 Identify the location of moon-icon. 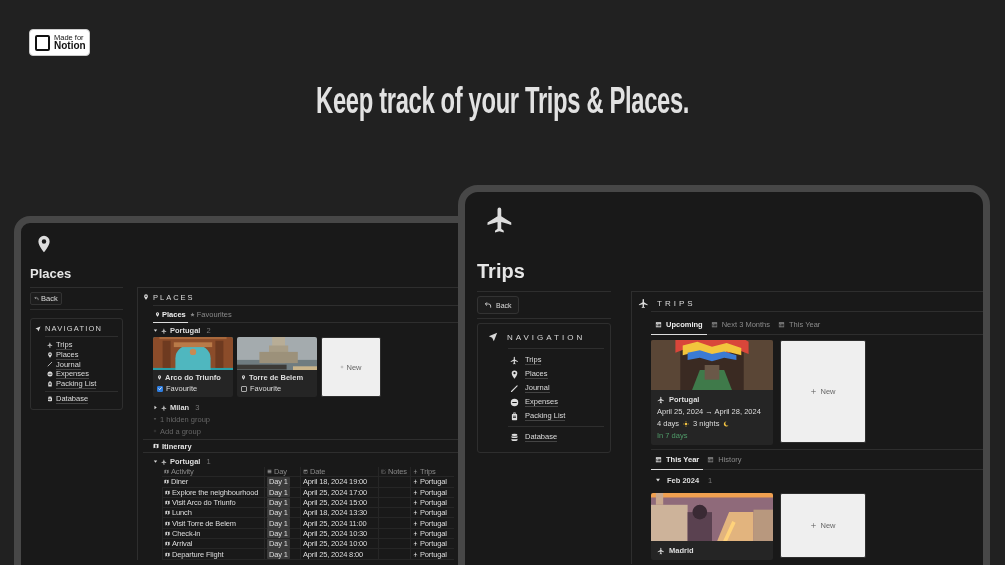
(726, 423).